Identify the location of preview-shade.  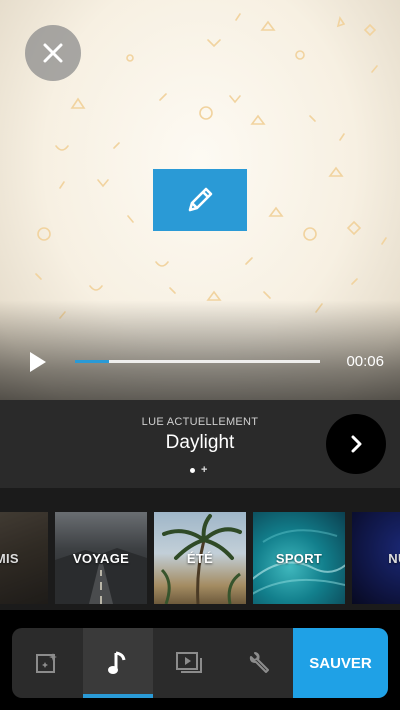
(200, 350).